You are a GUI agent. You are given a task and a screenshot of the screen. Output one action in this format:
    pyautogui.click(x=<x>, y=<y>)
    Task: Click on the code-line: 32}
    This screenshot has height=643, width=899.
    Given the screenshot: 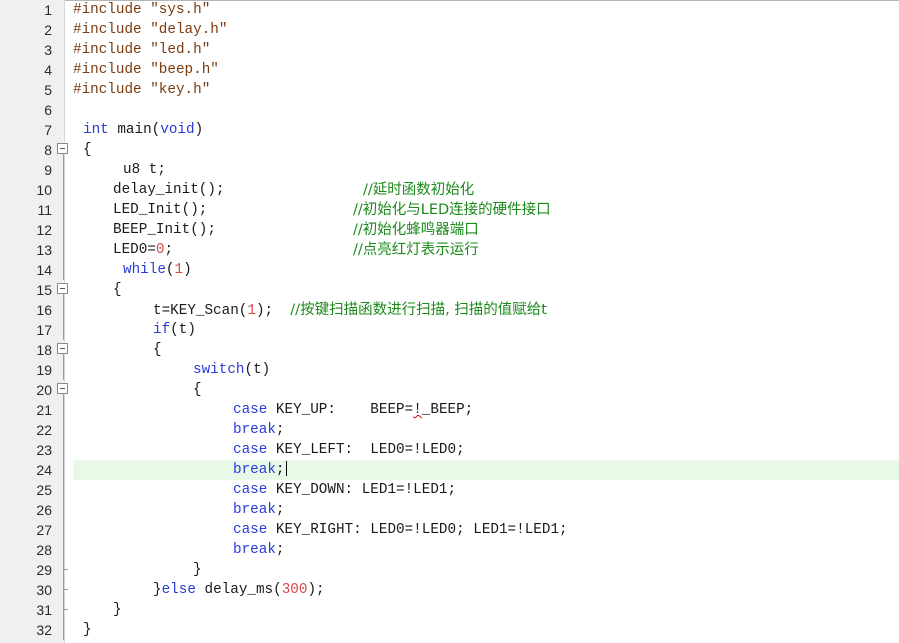 What is the action you would take?
    pyautogui.click(x=449, y=630)
    